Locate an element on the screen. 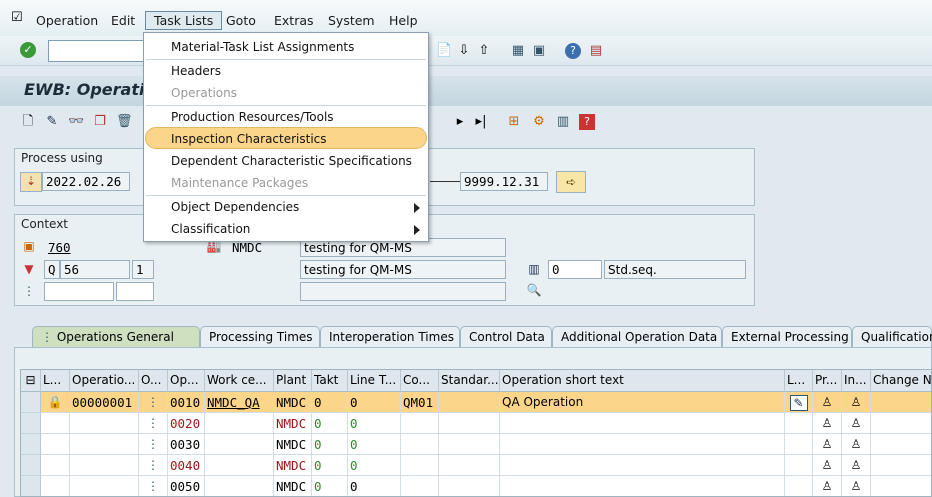 This screenshot has width=932, height=497. long-text-edit-icon: ✎ is located at coordinates (799, 402).